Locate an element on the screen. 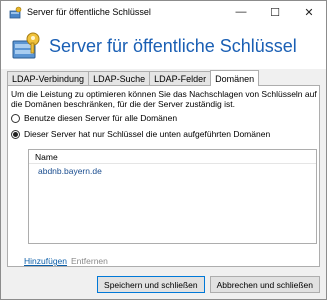 The width and height of the screenshot is (327, 300). close-button: ✕ is located at coordinates (309, 12).